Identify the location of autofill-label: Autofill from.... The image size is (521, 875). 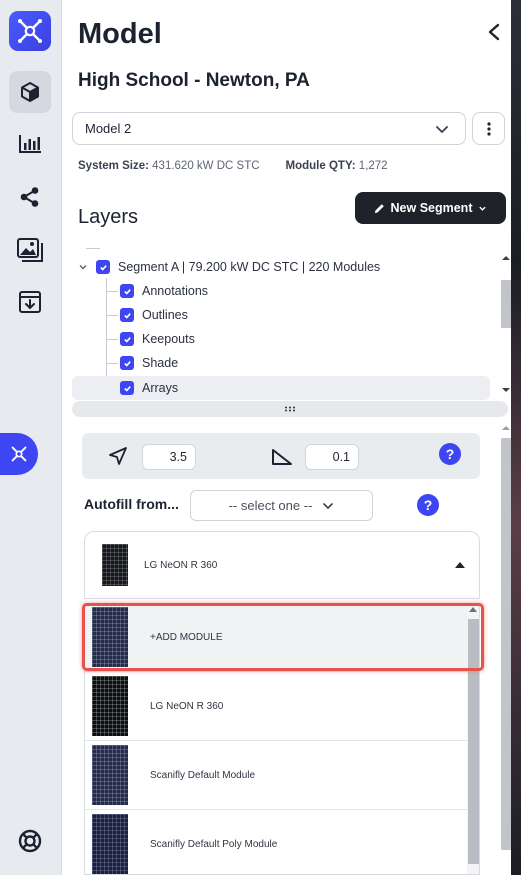
(131, 504).